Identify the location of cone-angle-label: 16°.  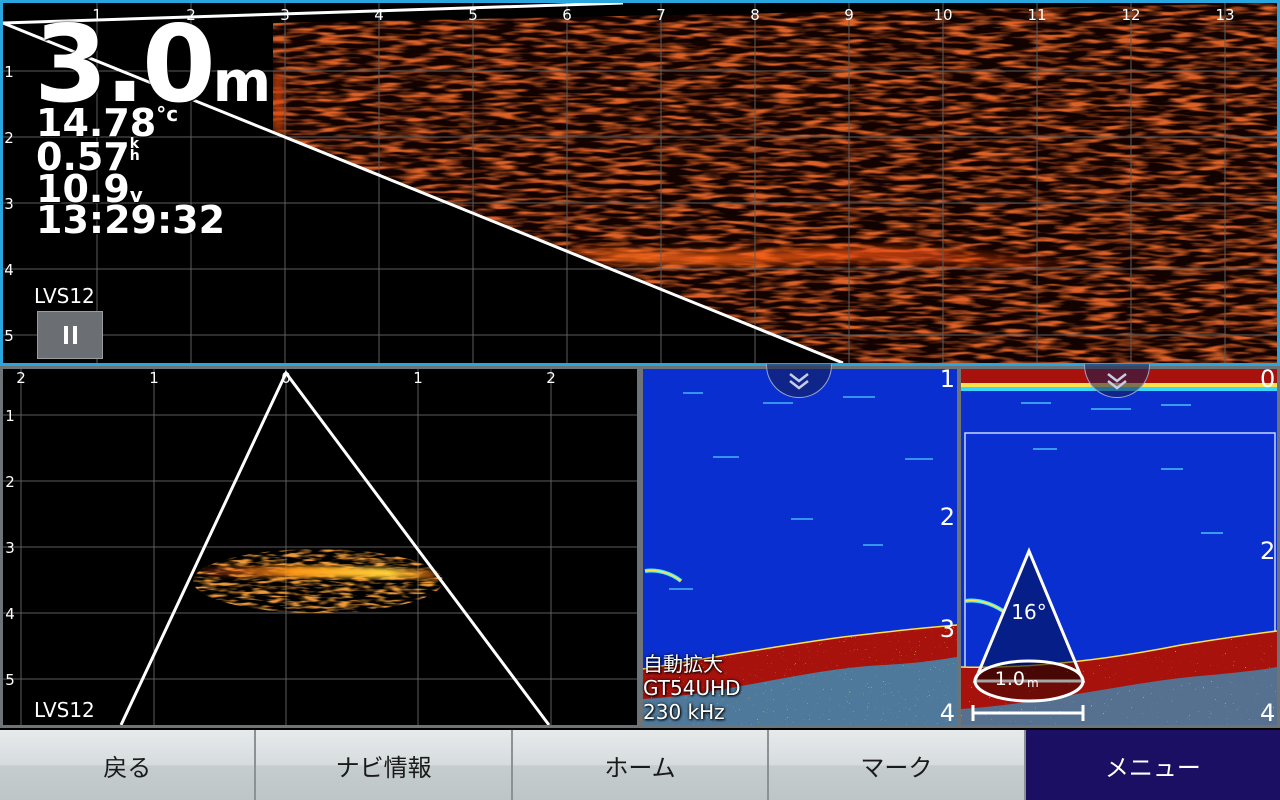
(1028, 612).